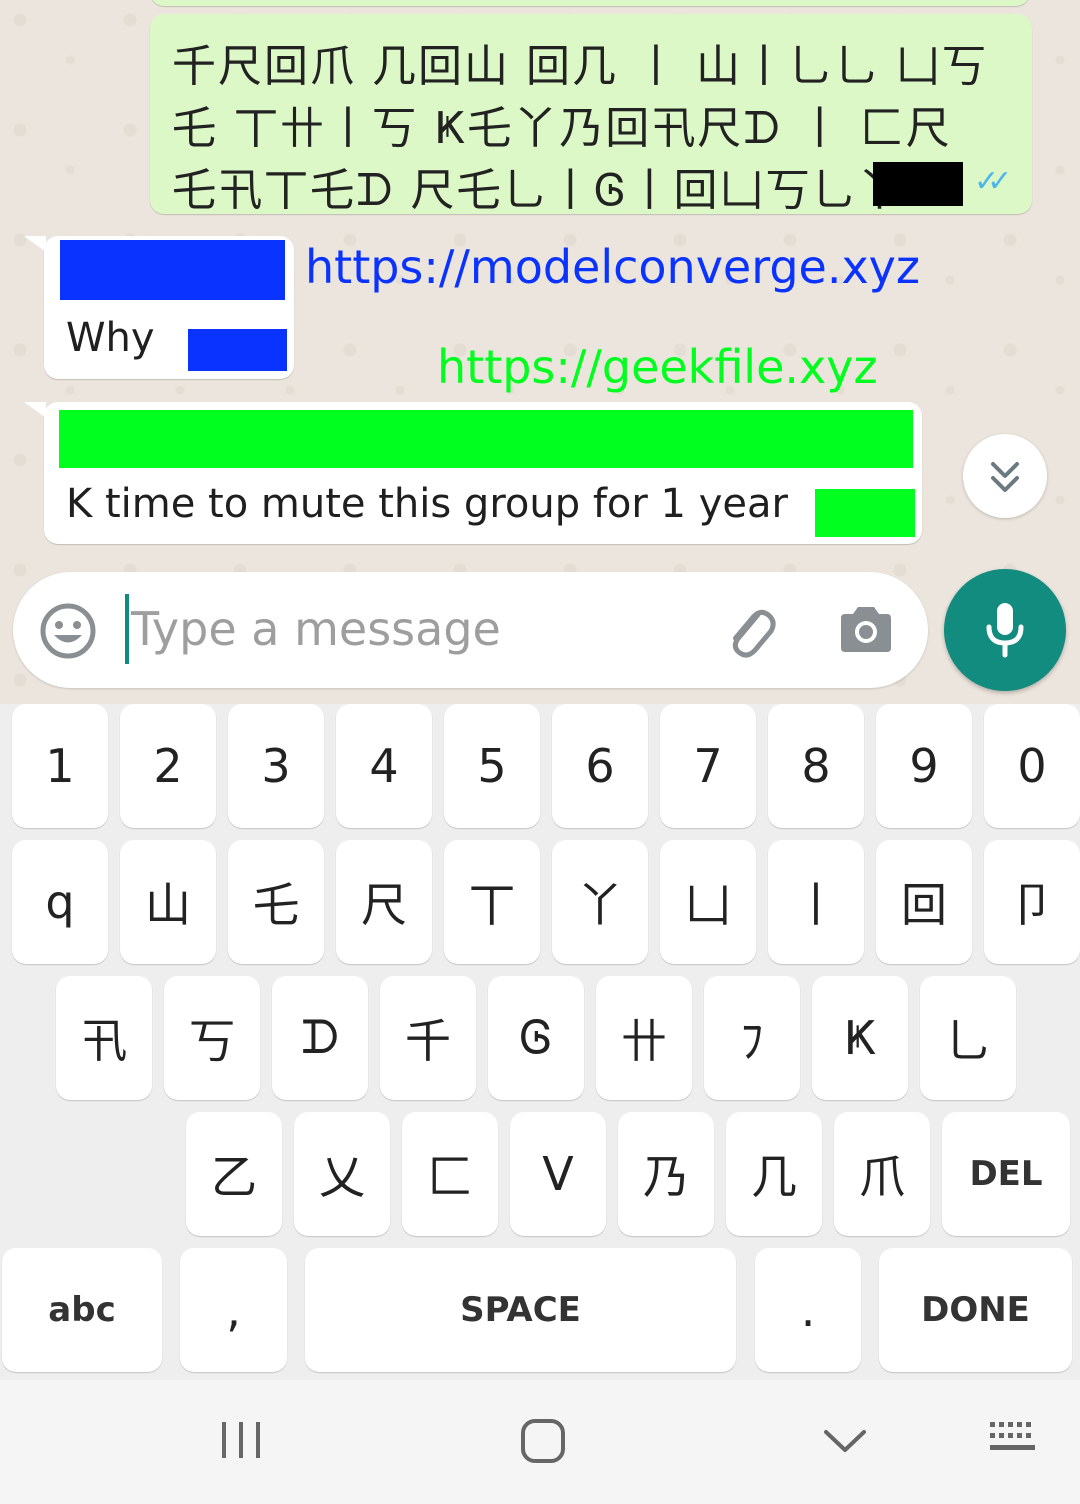  I want to click on attach-button, so click(749, 632).